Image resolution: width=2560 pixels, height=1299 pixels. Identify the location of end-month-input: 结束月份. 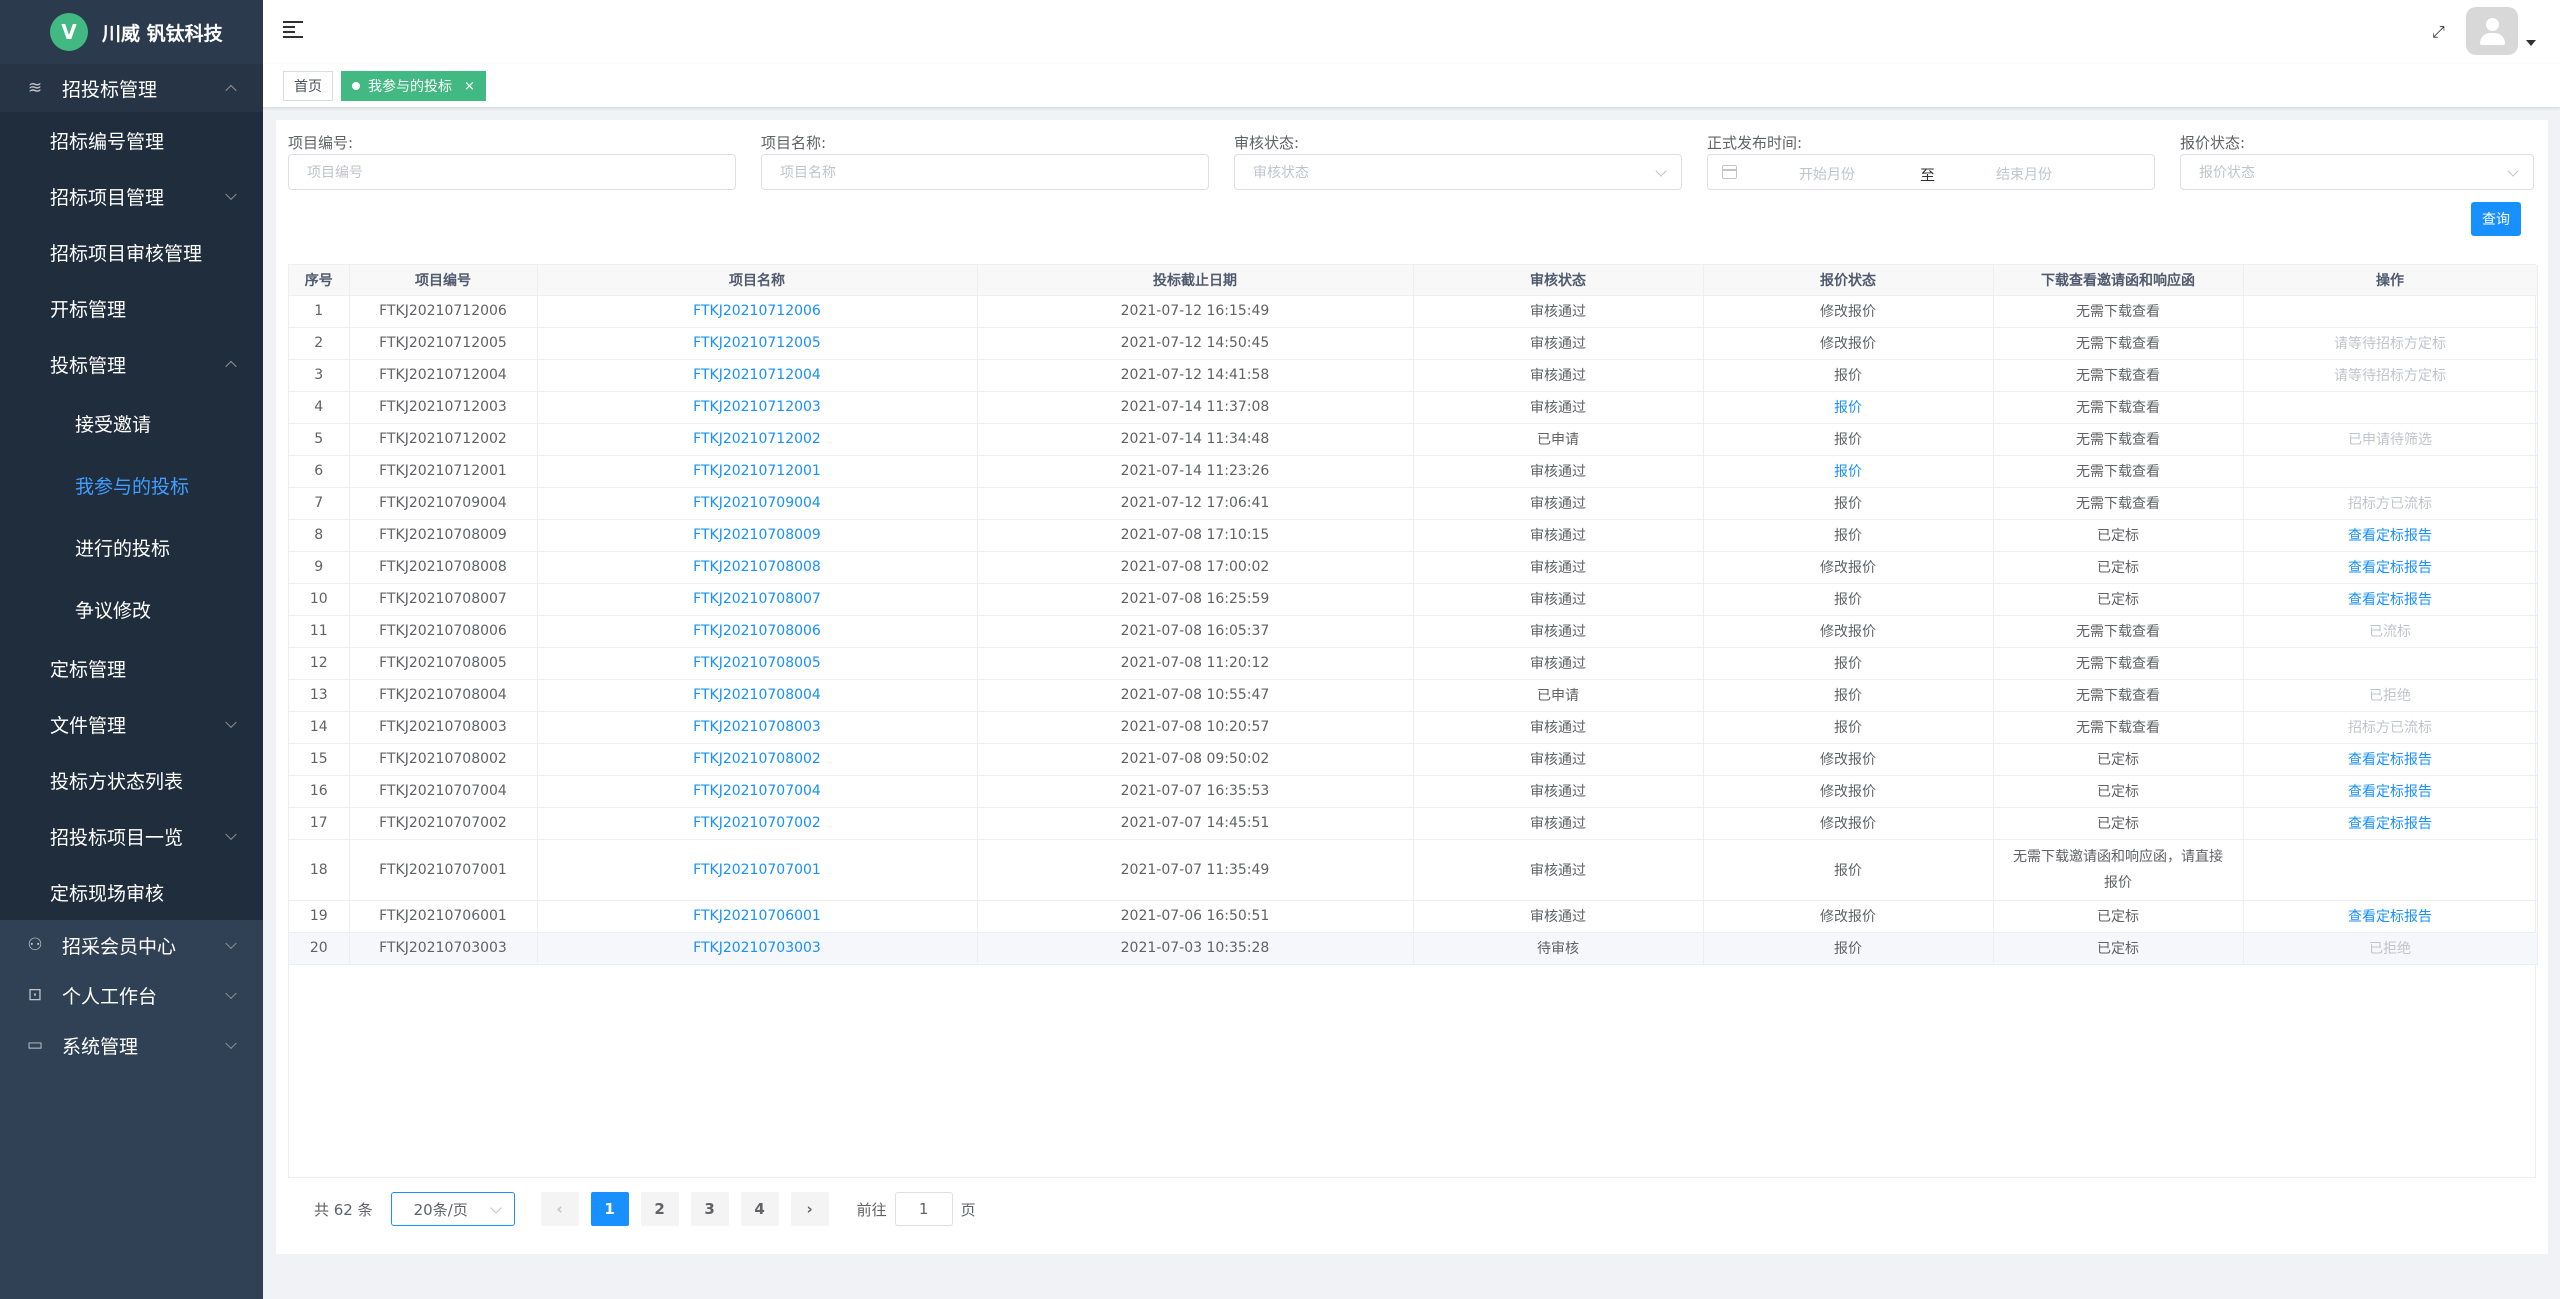
(2024, 174).